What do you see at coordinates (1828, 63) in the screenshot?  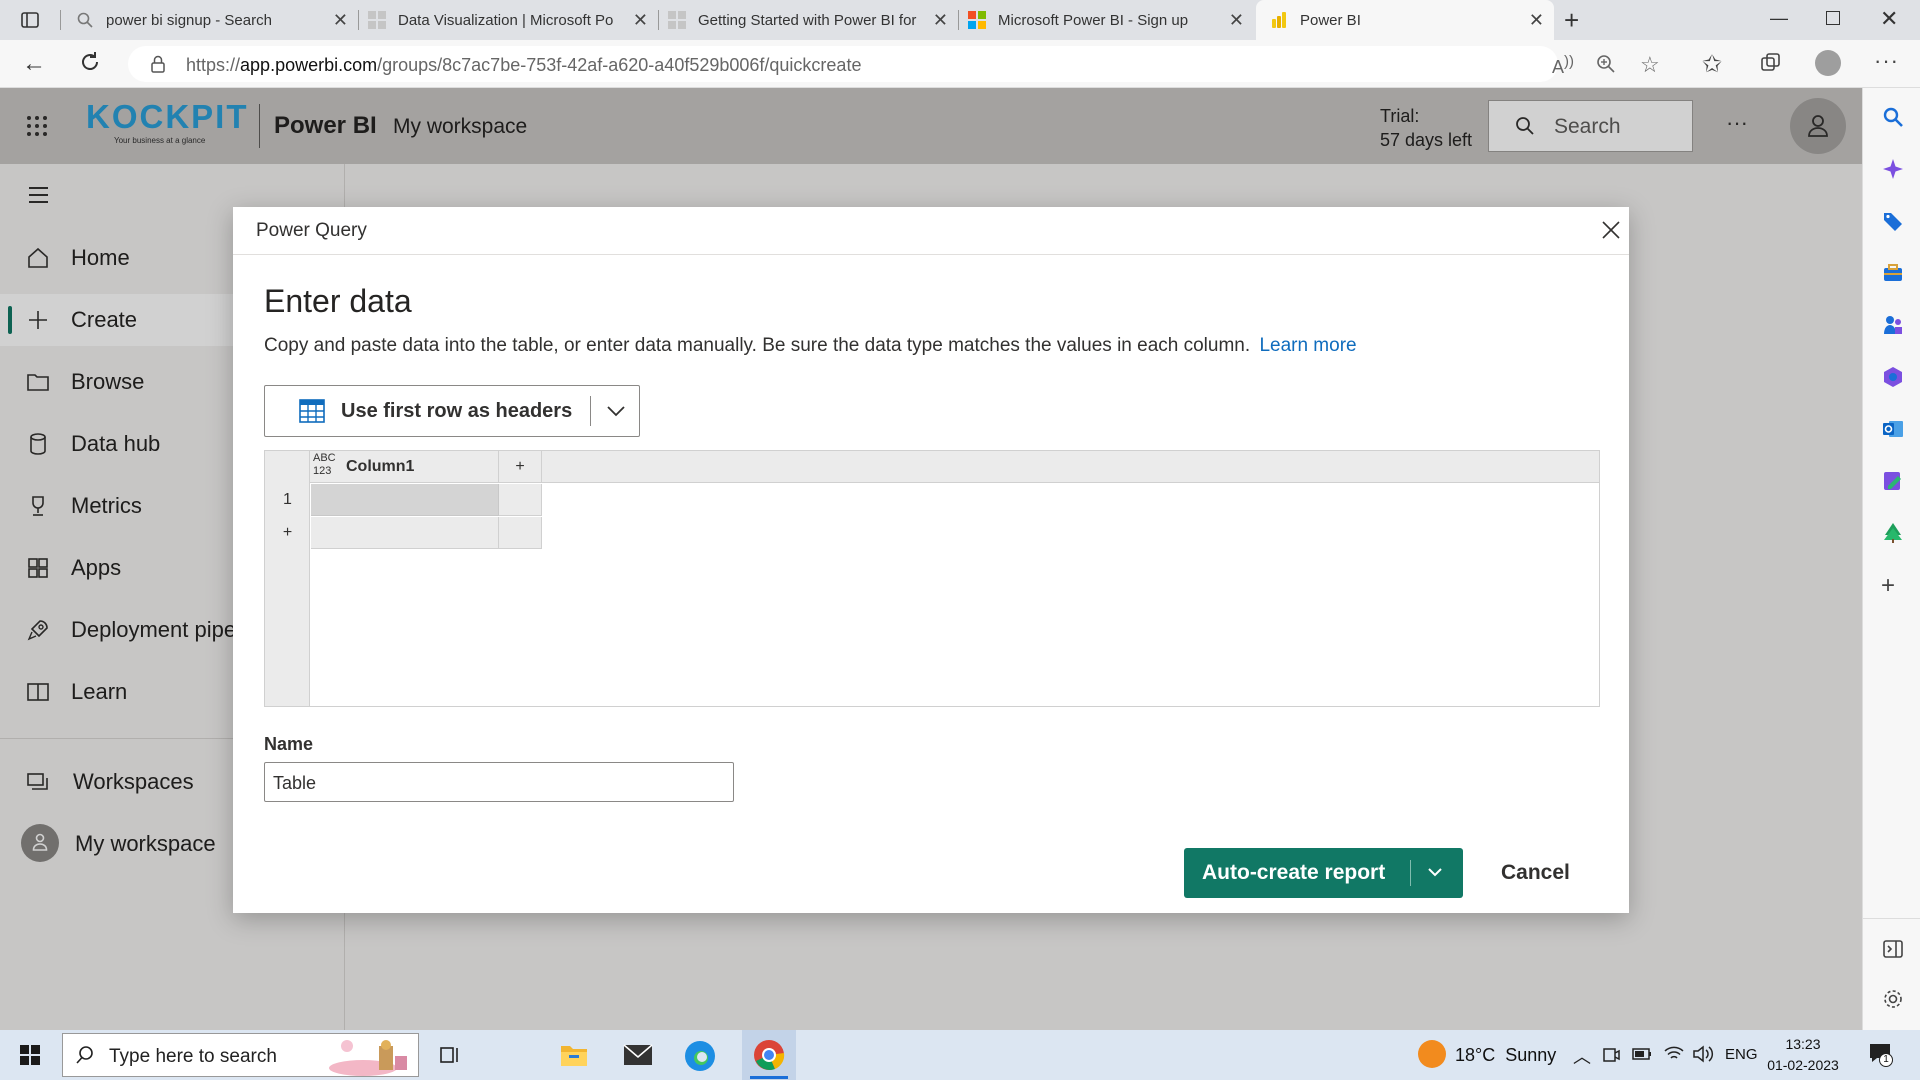 I see `profile-avatar-icon` at bounding box center [1828, 63].